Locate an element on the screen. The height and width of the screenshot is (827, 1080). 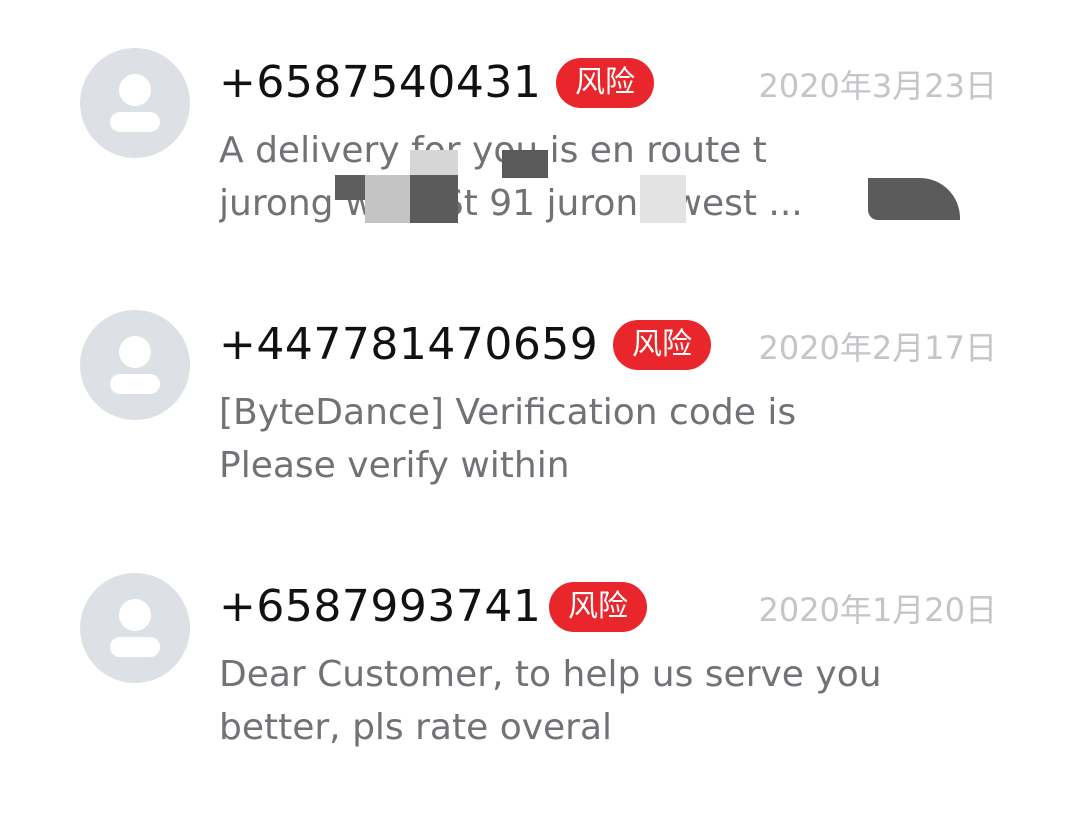
sender-number: +6587993741 is located at coordinates (380, 606).